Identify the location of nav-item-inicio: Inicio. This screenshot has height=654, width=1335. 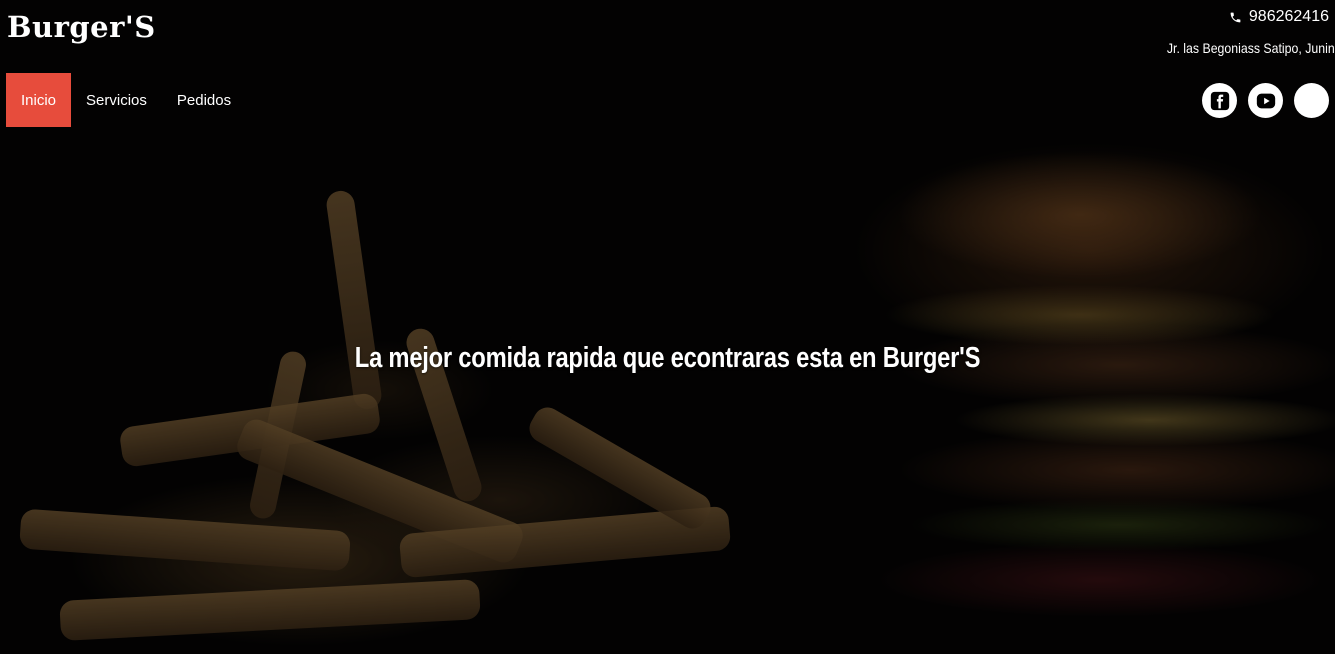
(39, 100).